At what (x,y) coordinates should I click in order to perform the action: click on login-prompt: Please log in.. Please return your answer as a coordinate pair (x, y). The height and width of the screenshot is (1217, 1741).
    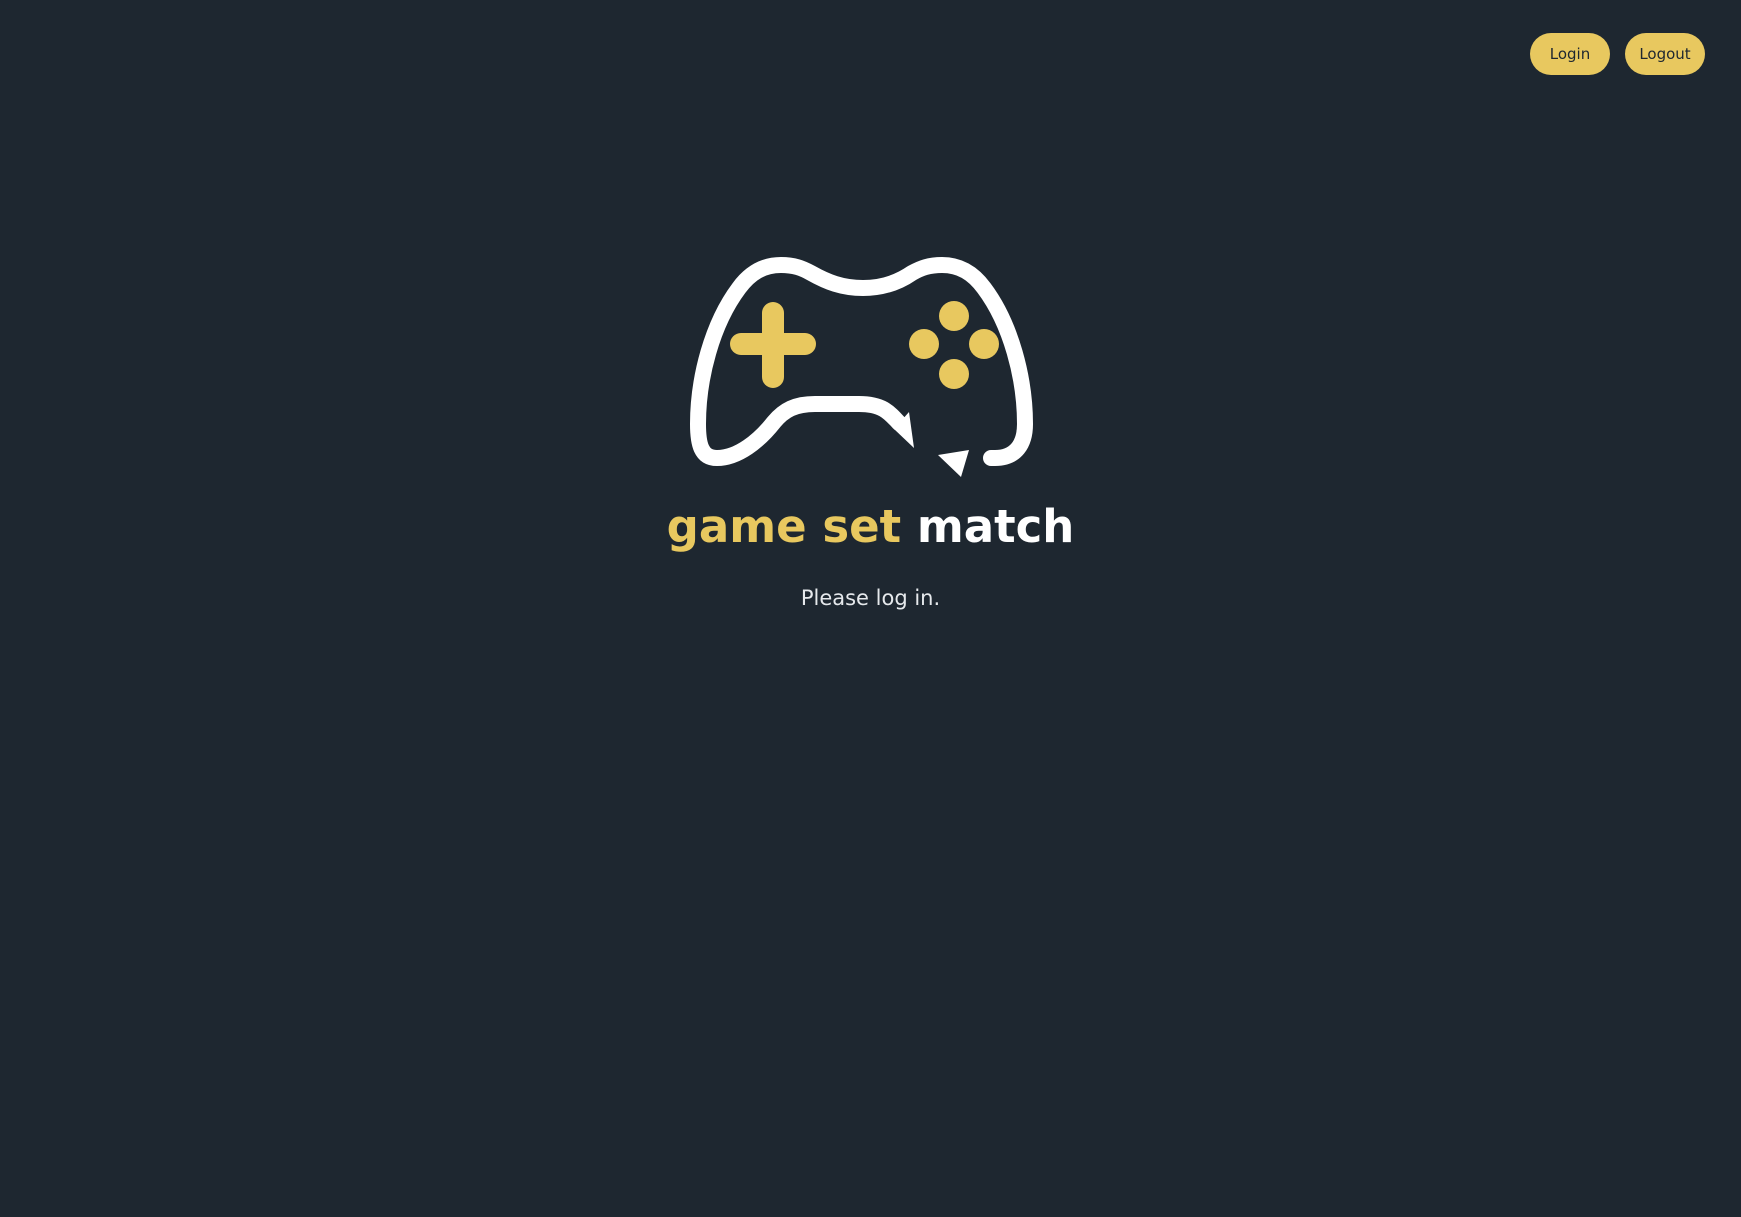
    Looking at the image, I should click on (870, 598).